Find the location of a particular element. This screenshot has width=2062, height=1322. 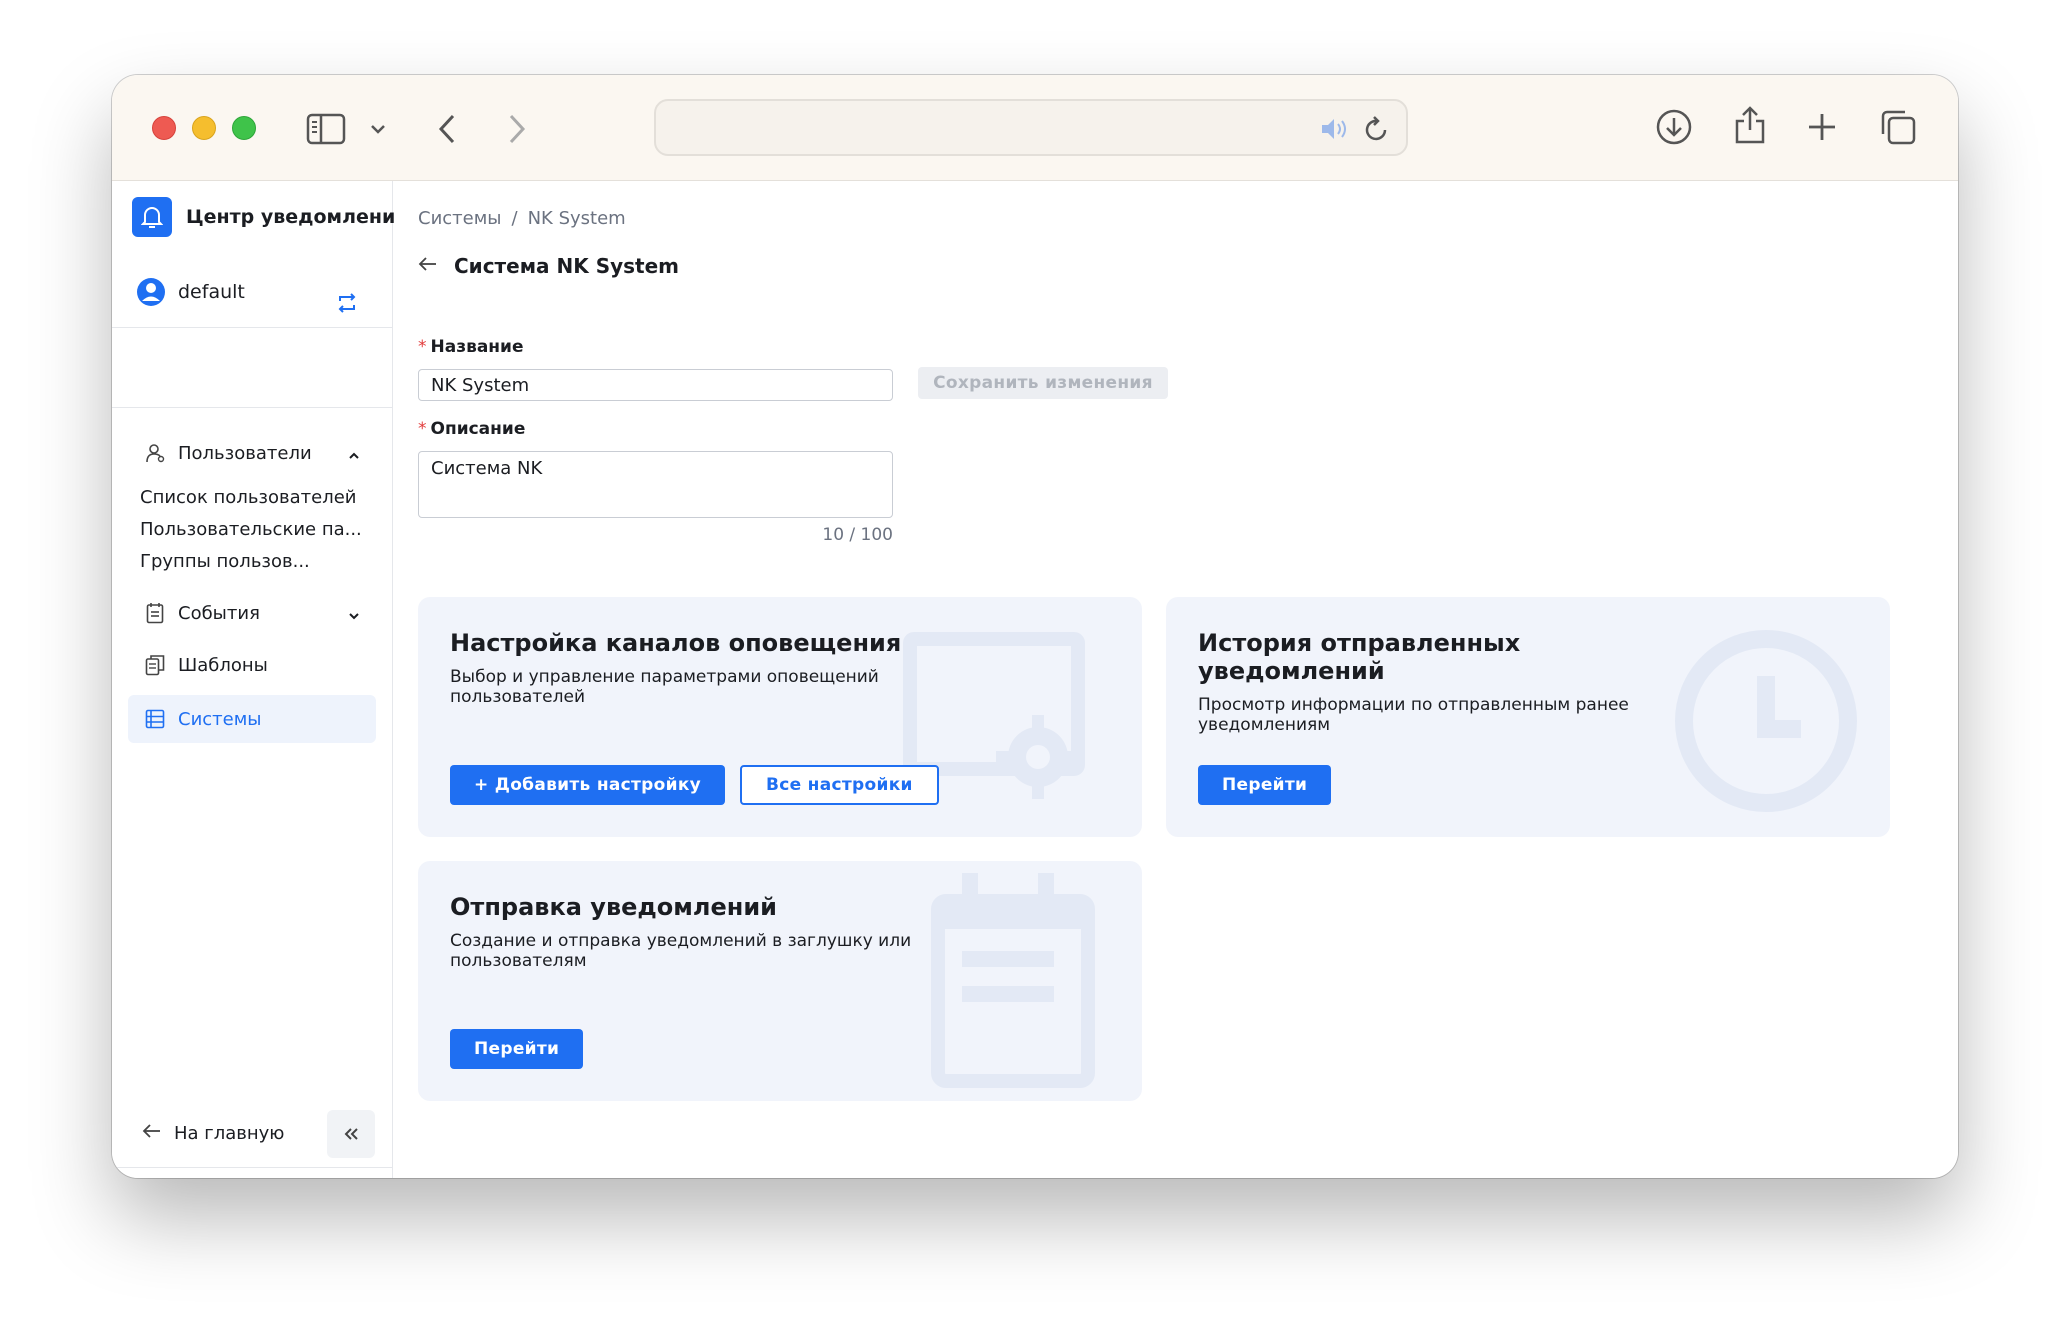

sidebar-item-templates: Шаблоны is located at coordinates (252, 665).